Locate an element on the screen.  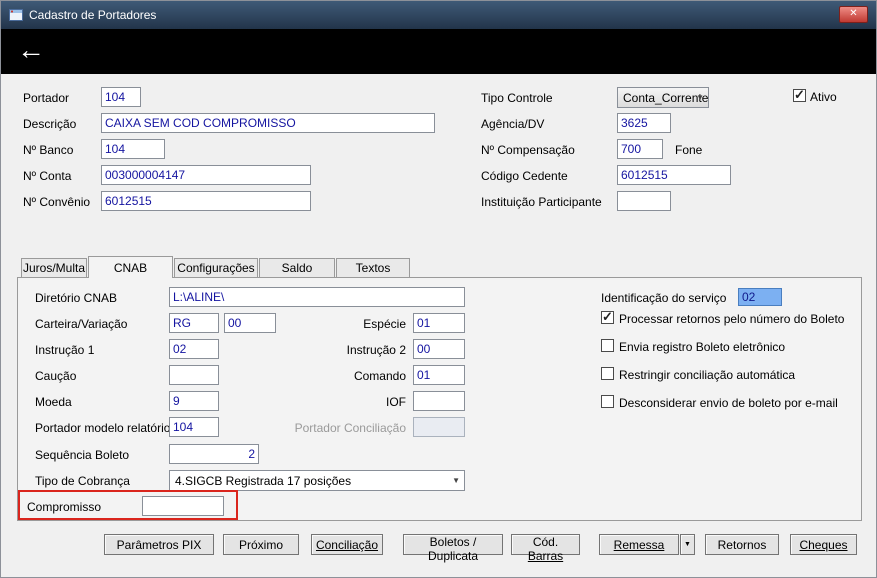
iof-label: IOF is located at coordinates (396, 402).